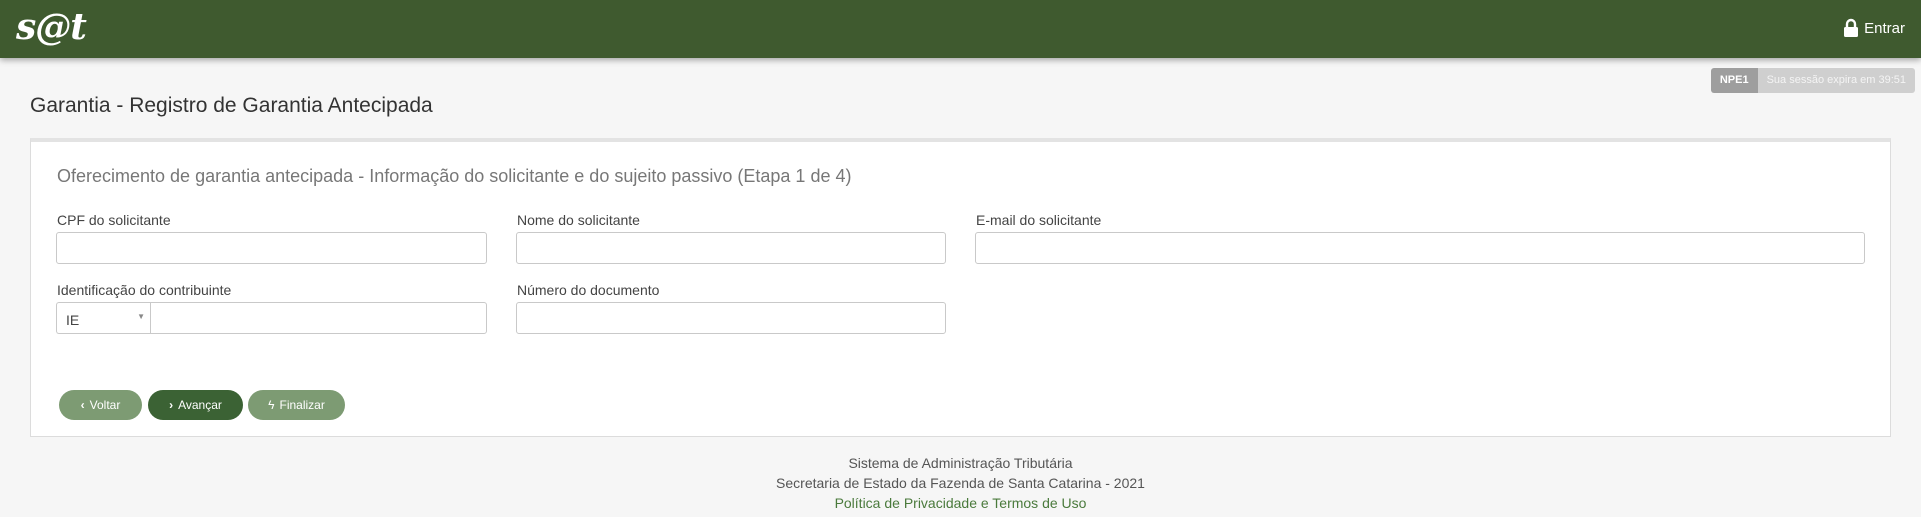  I want to click on identificacao-label: Identificação do contribuinte, so click(144, 290).